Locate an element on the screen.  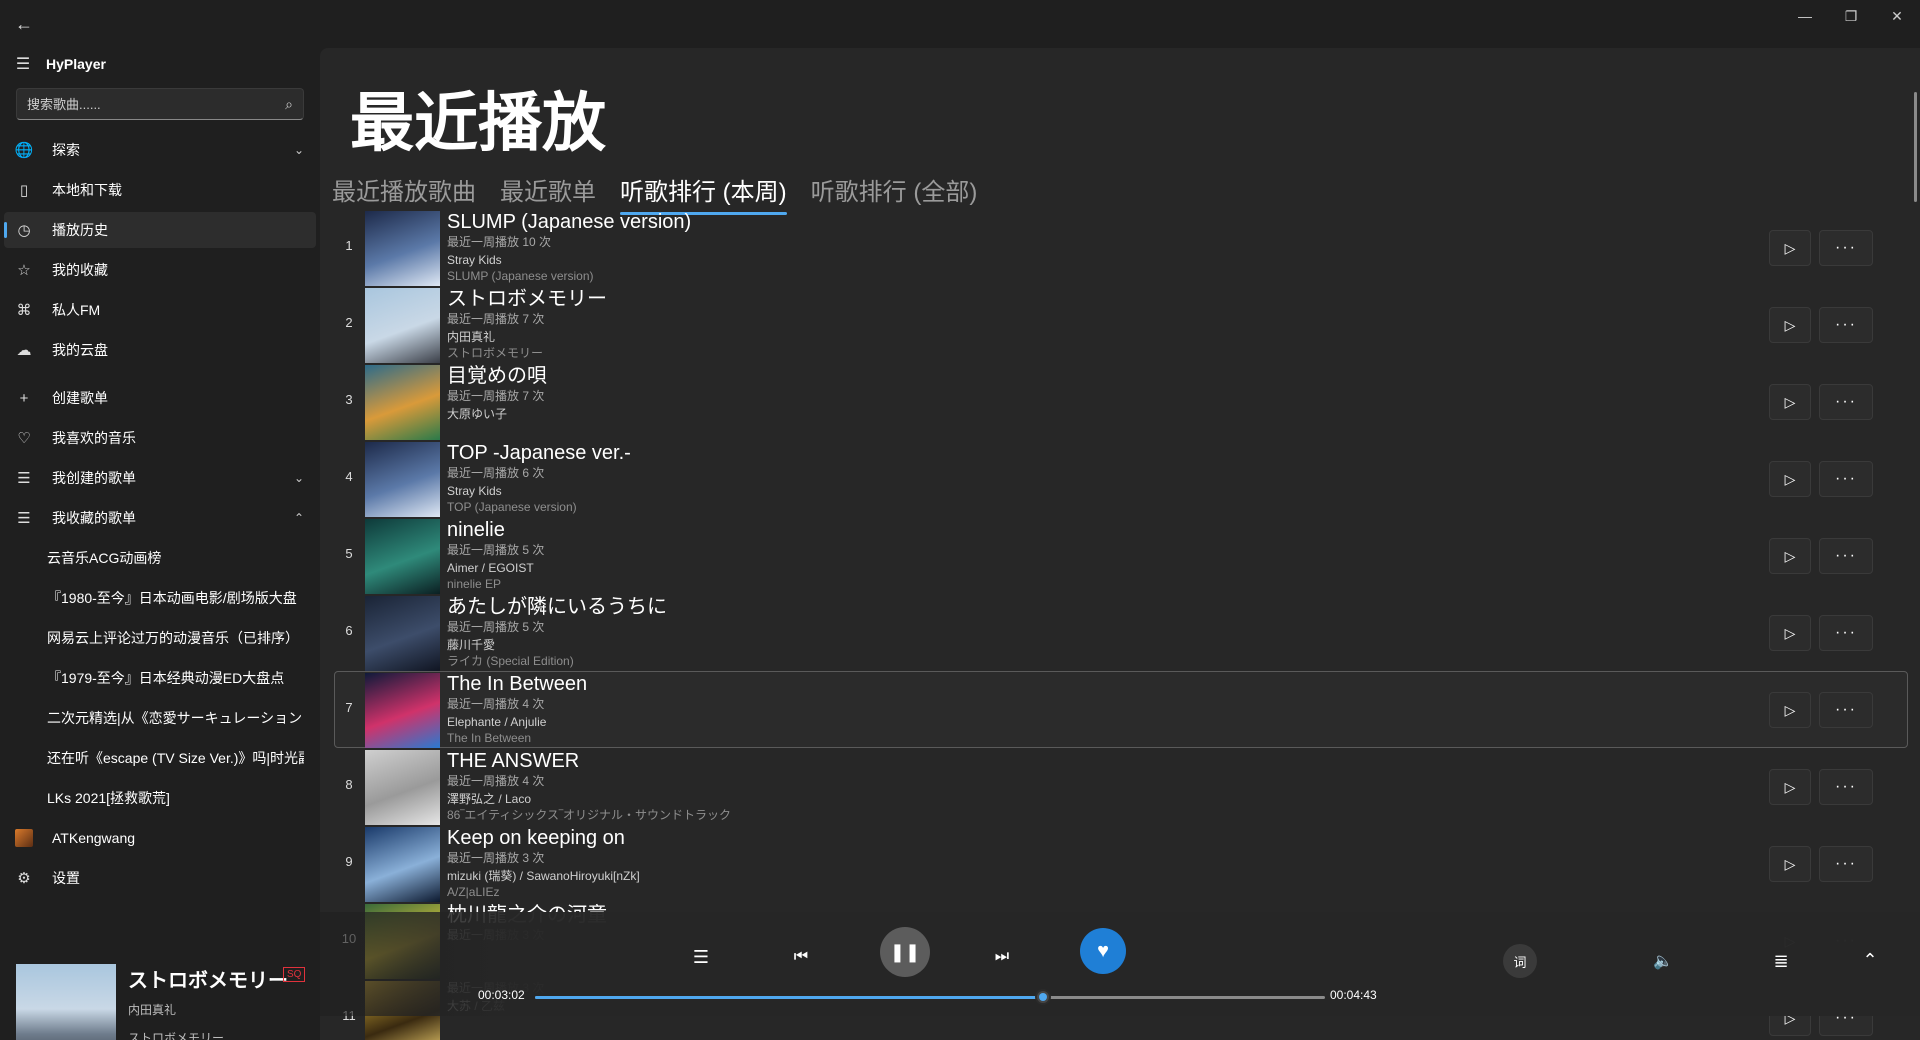
hamburger-menu-icon: ☰ is located at coordinates (23, 64).